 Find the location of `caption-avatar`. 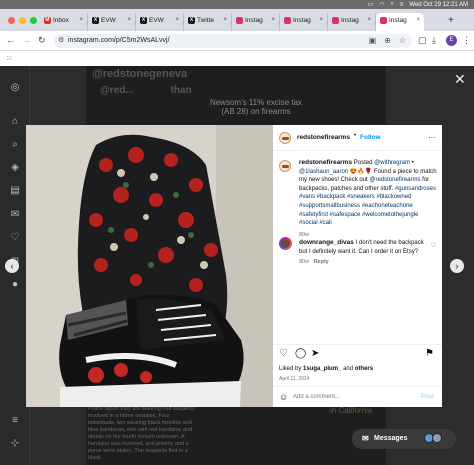

caption-avatar is located at coordinates (285, 166).